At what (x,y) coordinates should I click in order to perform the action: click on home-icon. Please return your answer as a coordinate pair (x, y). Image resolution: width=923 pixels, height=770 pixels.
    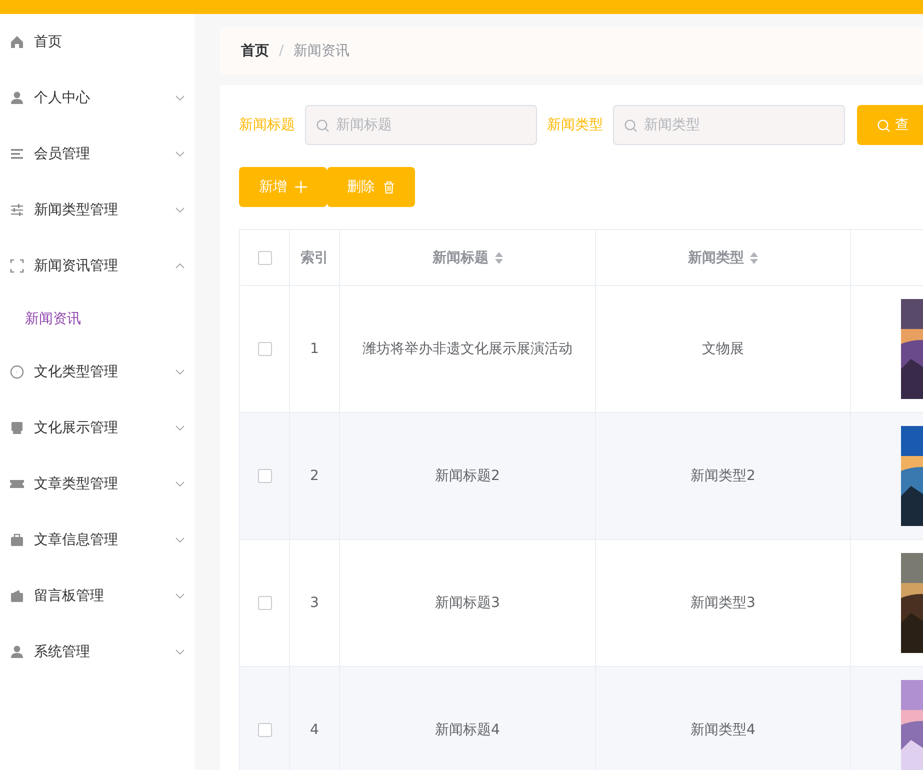
    Looking at the image, I should click on (17, 42).